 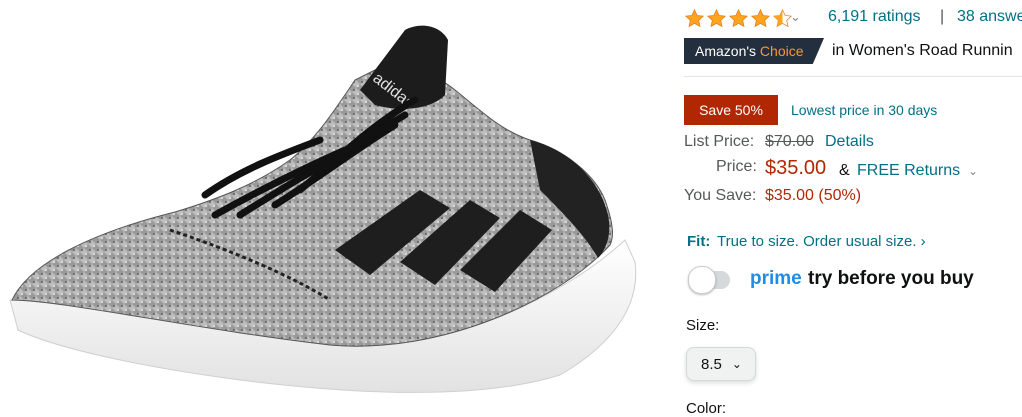 What do you see at coordinates (702, 280) in the screenshot?
I see `toggle-knob` at bounding box center [702, 280].